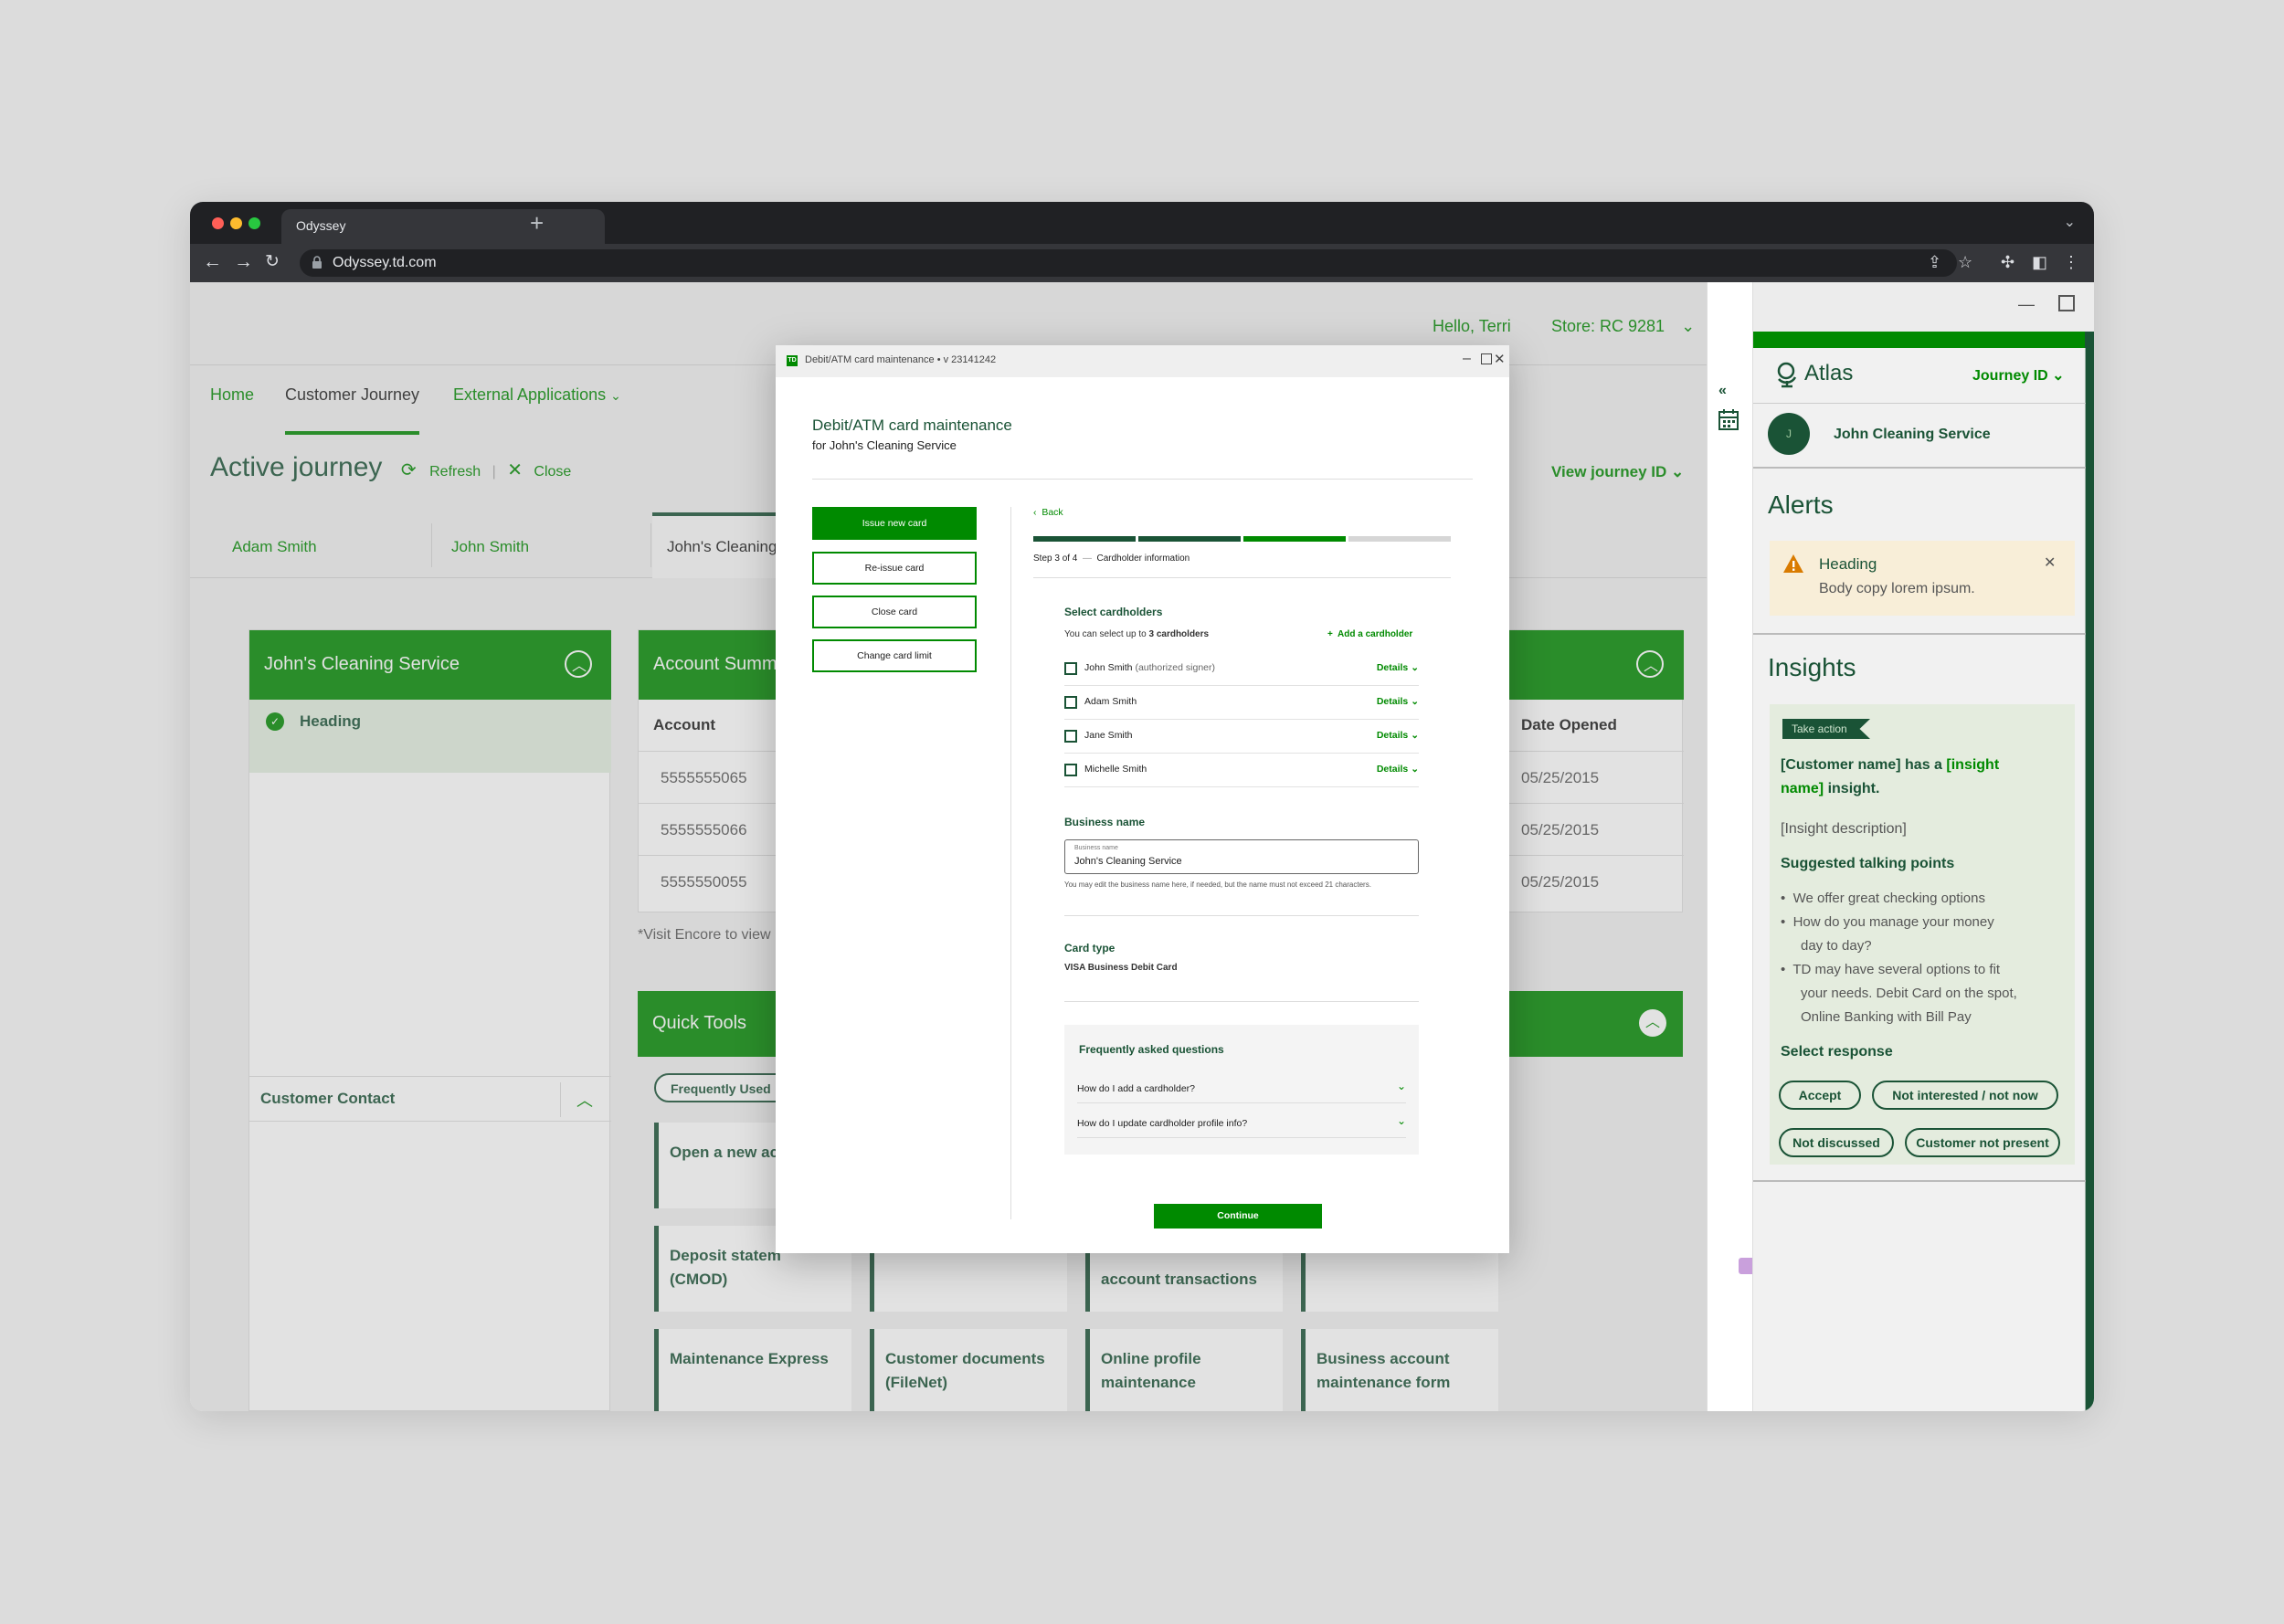  I want to click on atlas-edge, so click(2089, 871).